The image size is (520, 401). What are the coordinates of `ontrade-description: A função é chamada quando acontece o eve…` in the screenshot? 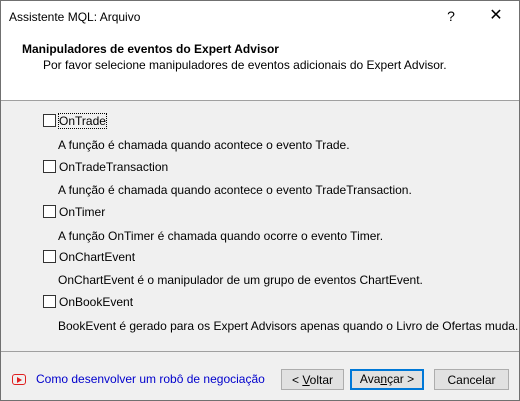 It's located at (204, 145).